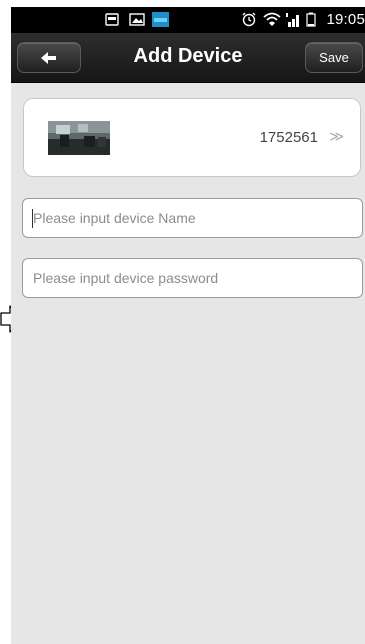 The image size is (365, 644). I want to click on app-header: Add Device Save, so click(188, 58).